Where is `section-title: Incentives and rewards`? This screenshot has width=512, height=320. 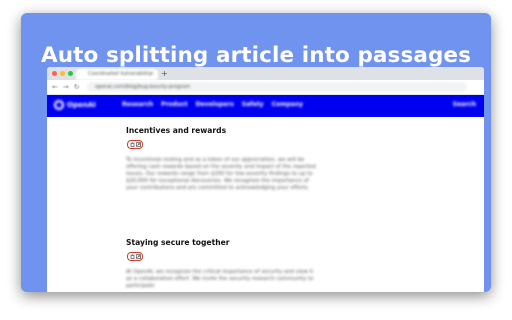
section-title: Incentives and rewards is located at coordinates (176, 130).